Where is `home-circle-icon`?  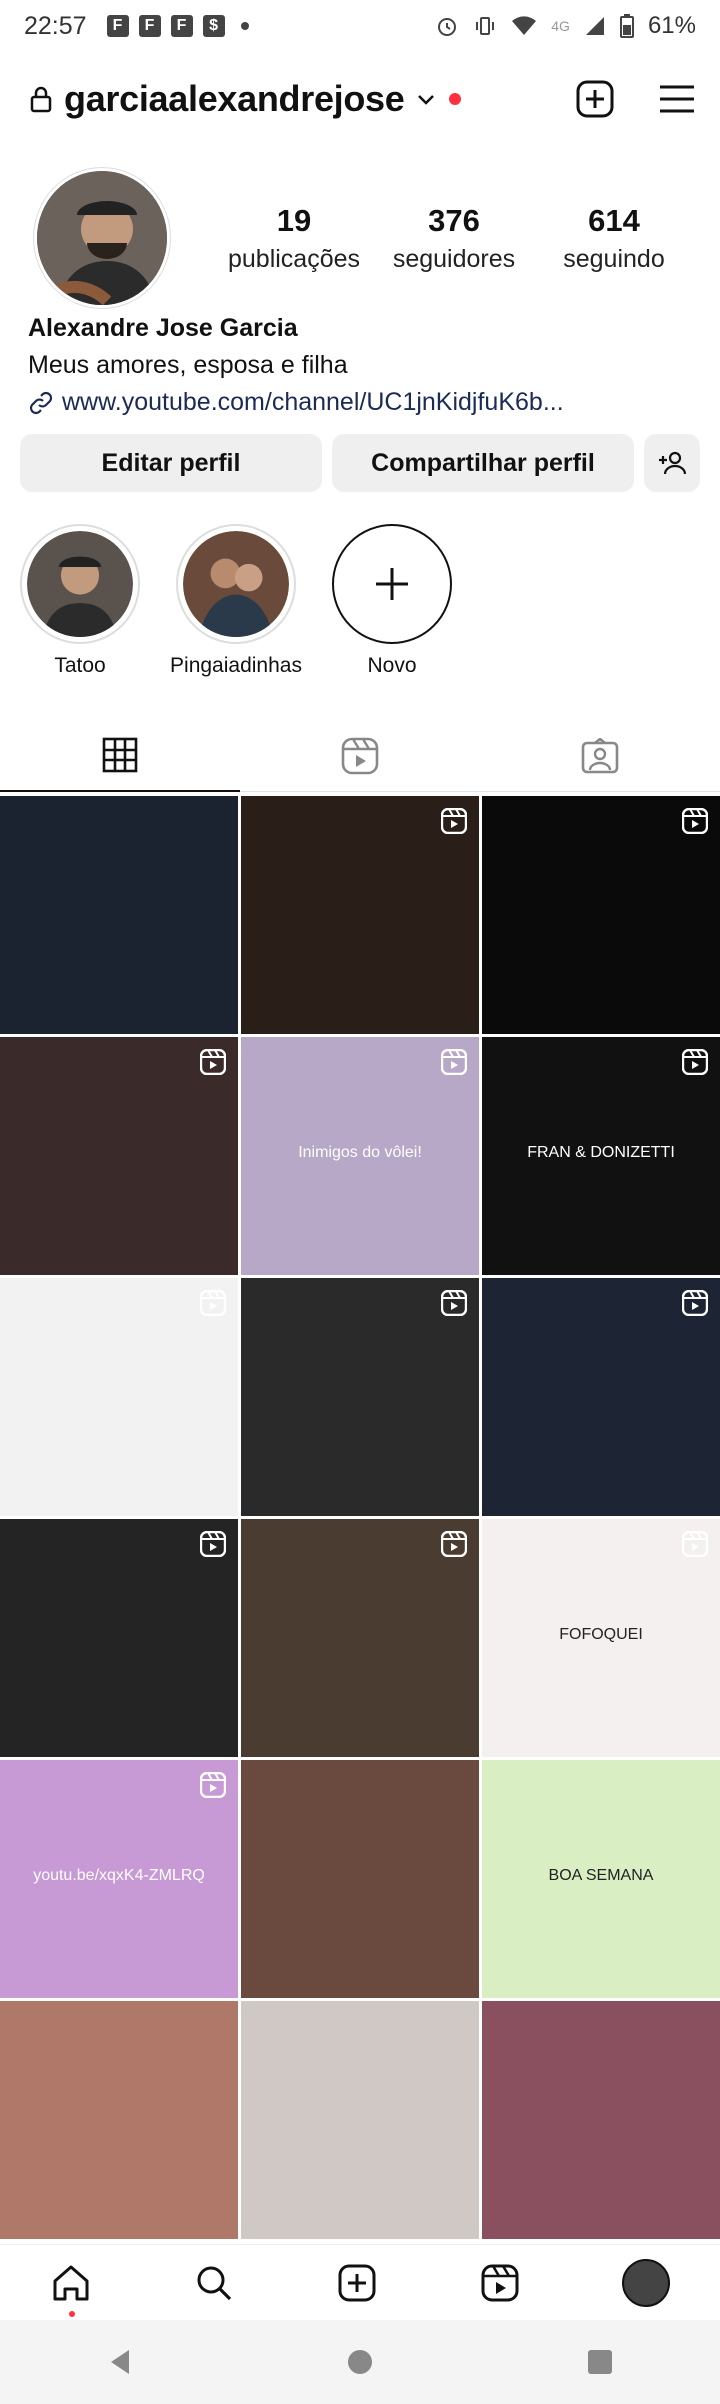 home-circle-icon is located at coordinates (360, 2362).